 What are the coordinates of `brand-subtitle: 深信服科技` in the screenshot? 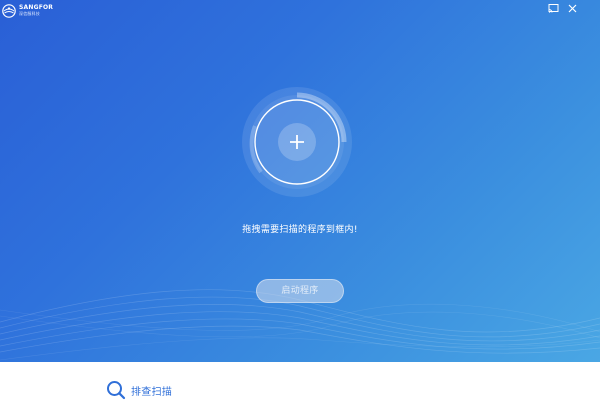 It's located at (29, 13).